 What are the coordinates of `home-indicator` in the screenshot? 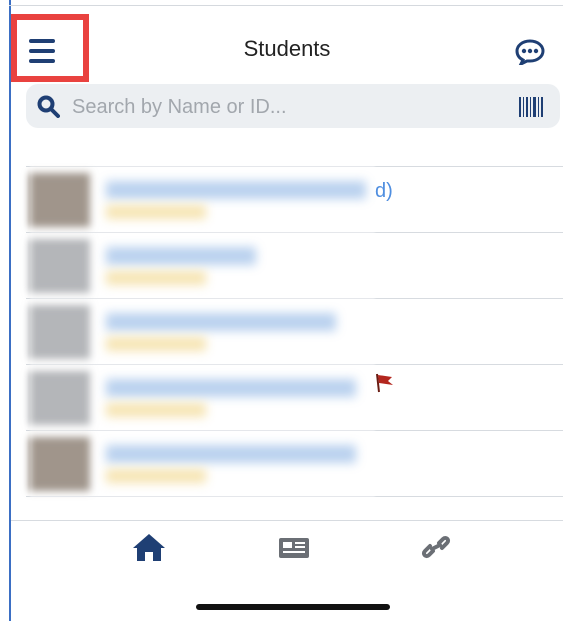 It's located at (293, 607).